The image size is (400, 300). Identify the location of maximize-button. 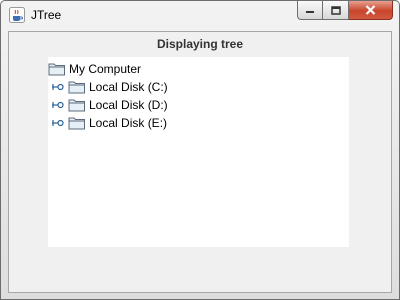
(336, 10).